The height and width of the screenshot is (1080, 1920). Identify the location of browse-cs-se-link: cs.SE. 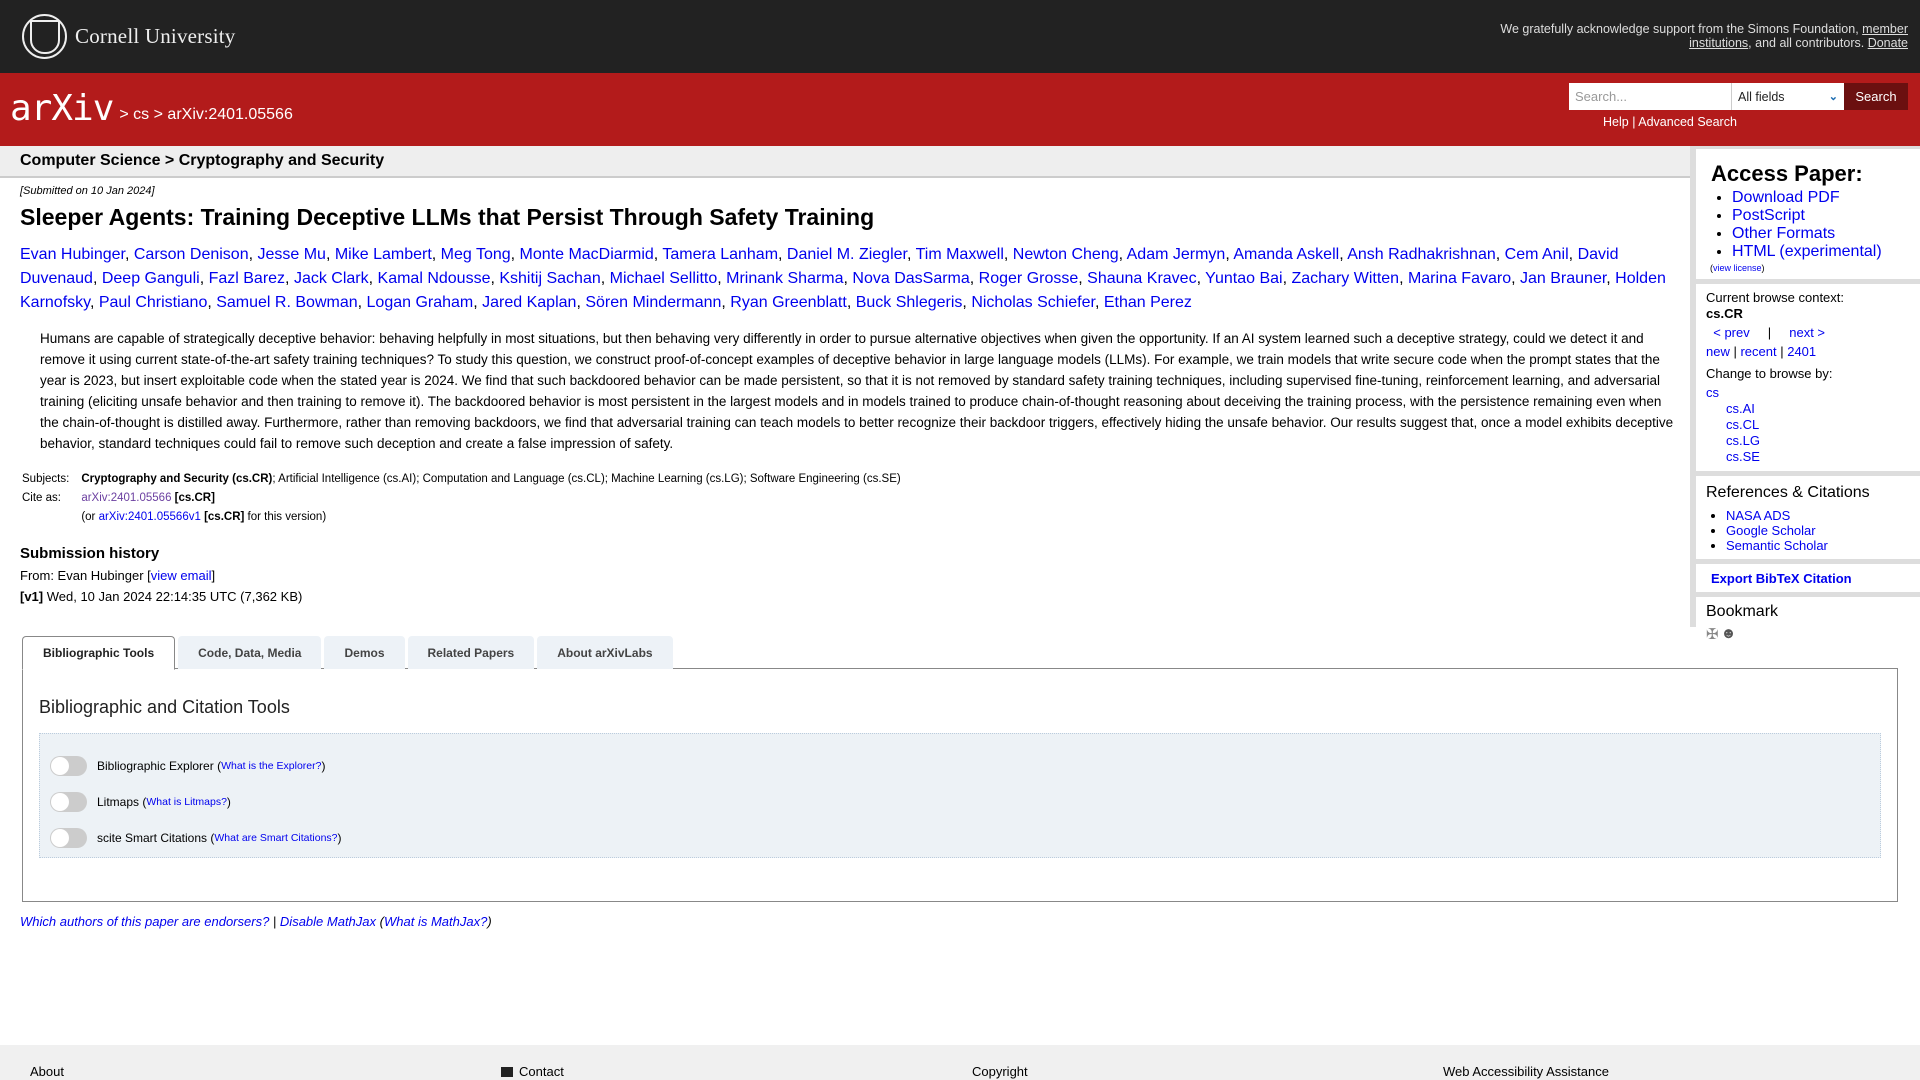
(1743, 456).